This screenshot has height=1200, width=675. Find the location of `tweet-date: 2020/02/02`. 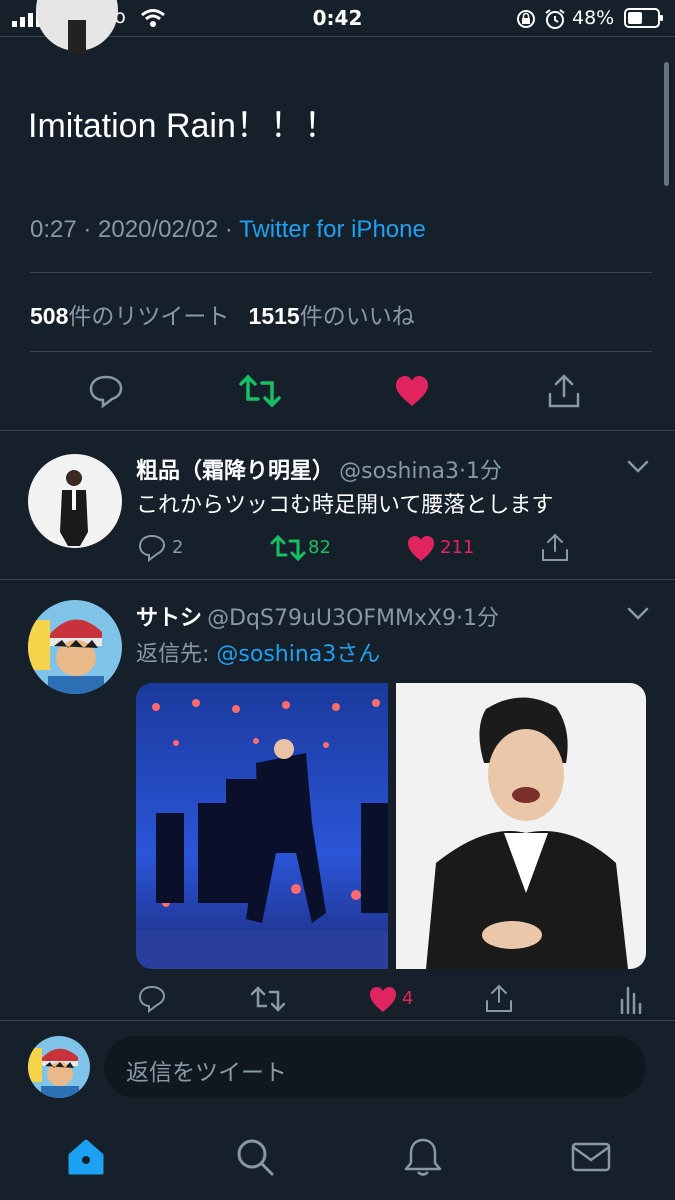

tweet-date: 2020/02/02 is located at coordinates (158, 229).